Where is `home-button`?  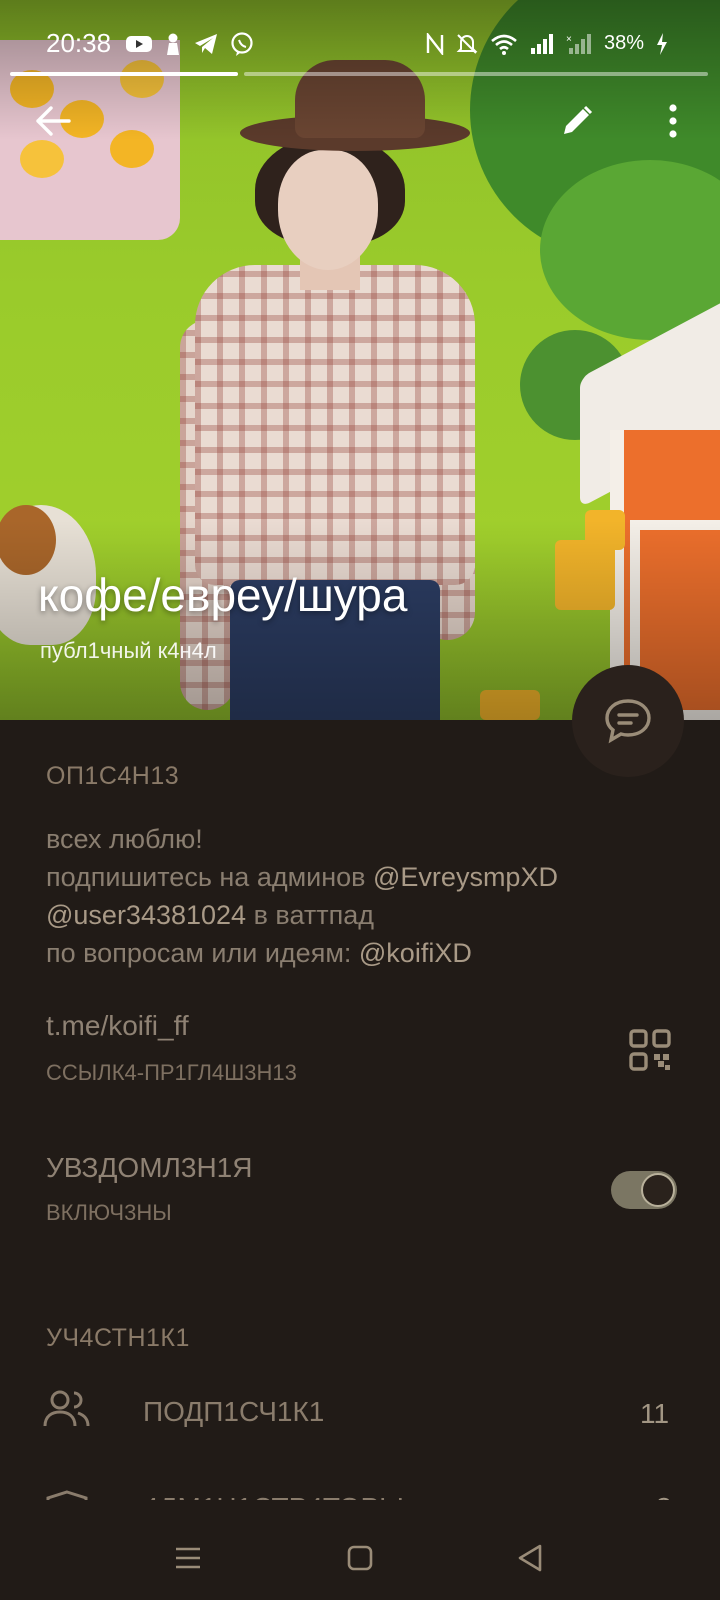 home-button is located at coordinates (360, 1558).